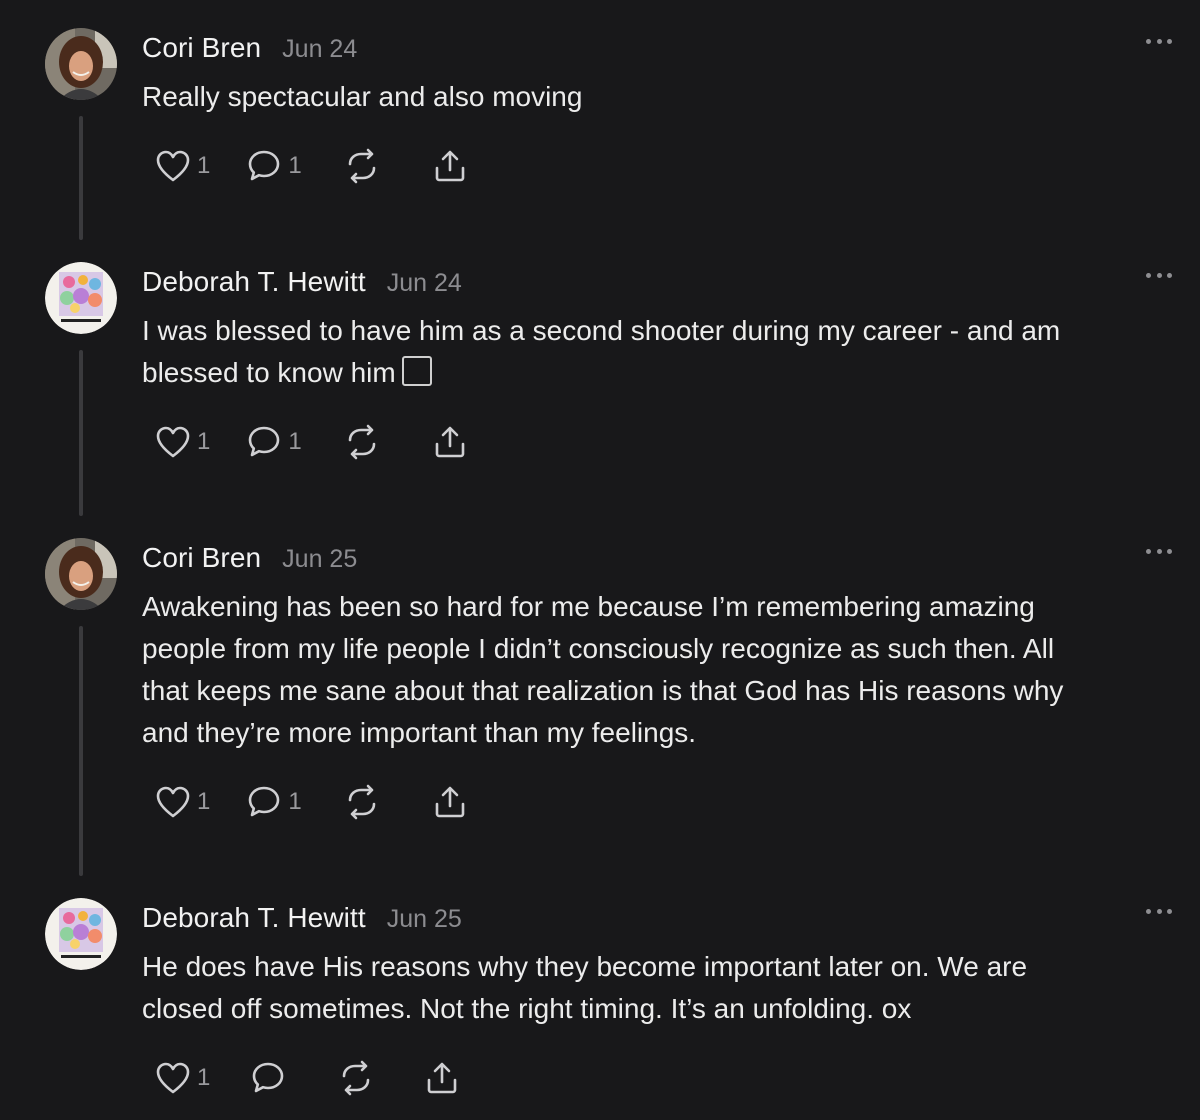 Image resolution: width=1200 pixels, height=1120 pixels. I want to click on comment-text-line: Really spectacular and also moving, so click(362, 96).